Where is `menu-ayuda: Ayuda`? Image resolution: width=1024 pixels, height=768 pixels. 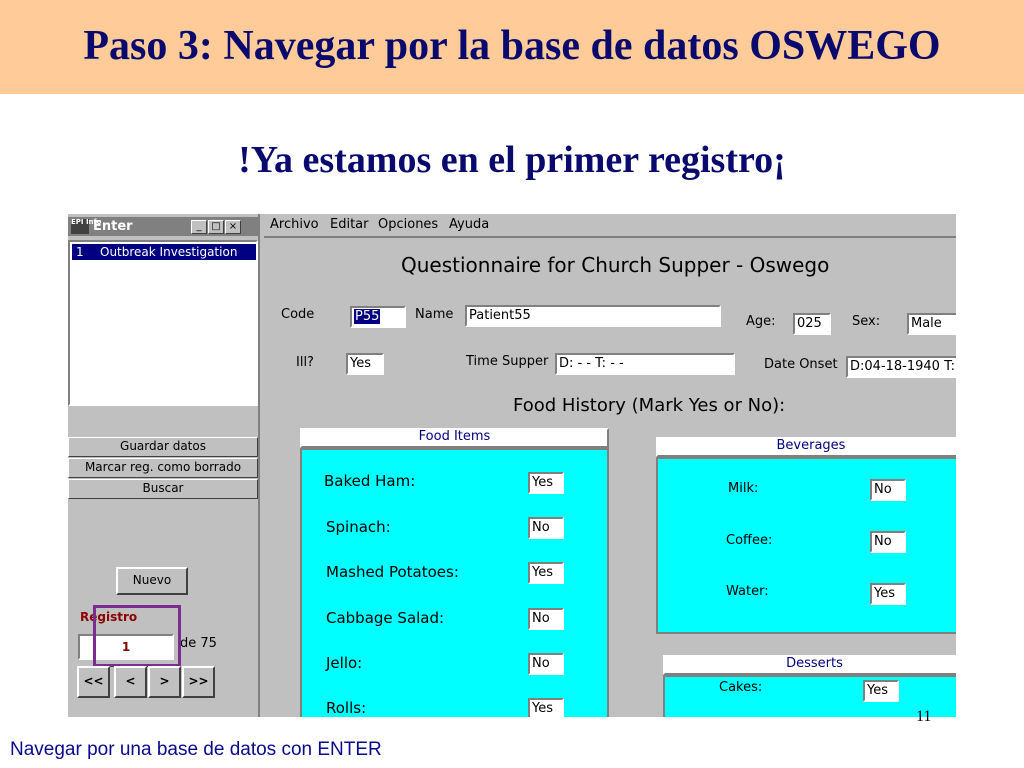
menu-ayuda: Ayuda is located at coordinates (469, 224).